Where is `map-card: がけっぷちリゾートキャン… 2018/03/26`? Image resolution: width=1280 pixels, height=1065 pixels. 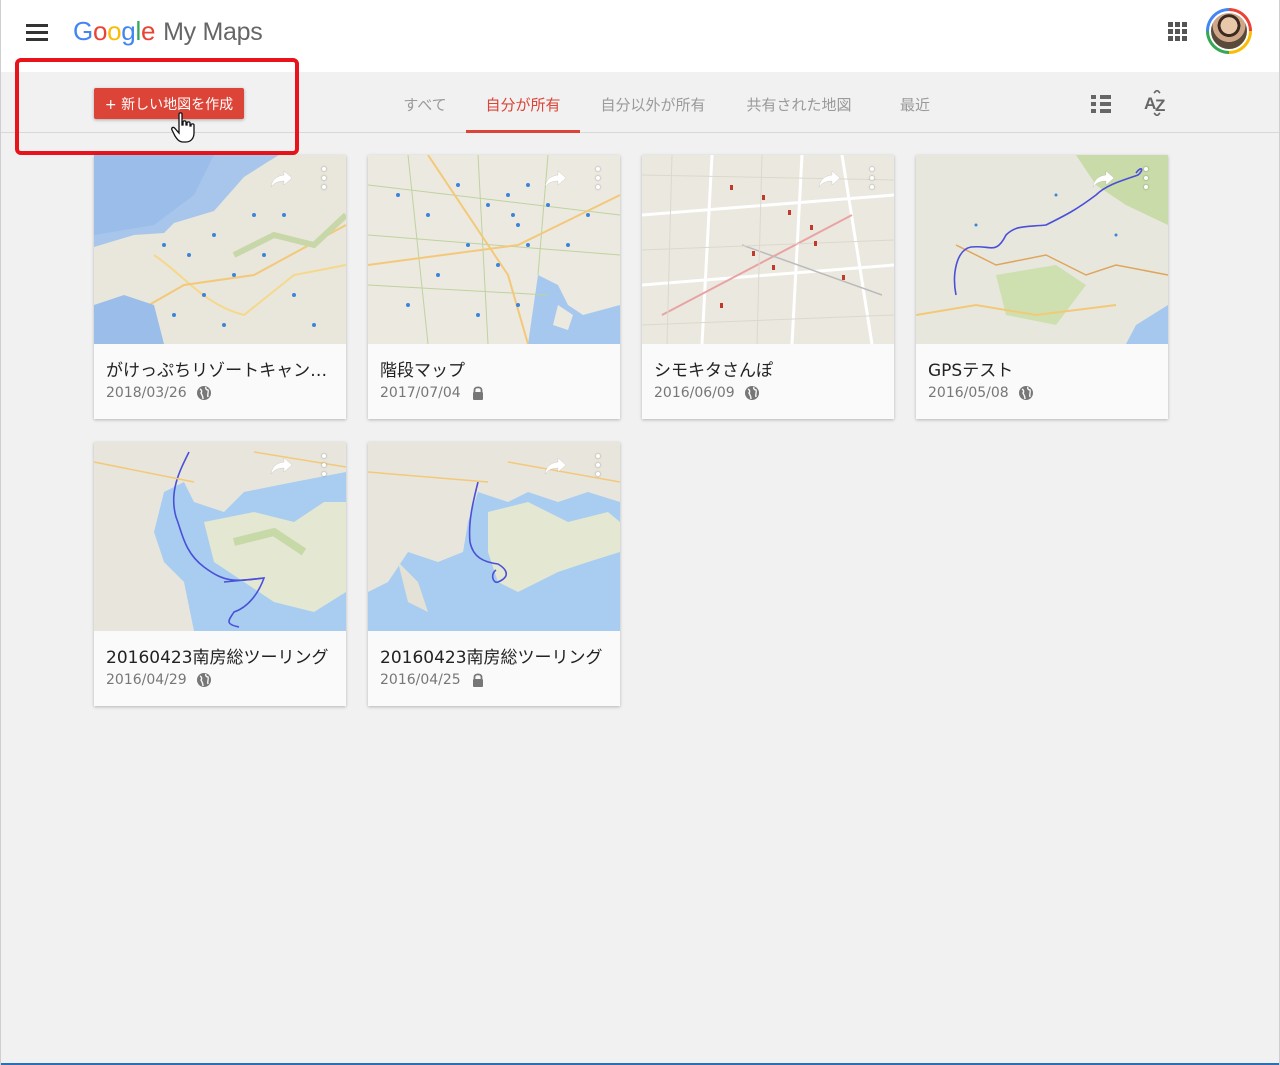
map-card: がけっぷちリゾートキャン… 2018/03/26 is located at coordinates (220, 287).